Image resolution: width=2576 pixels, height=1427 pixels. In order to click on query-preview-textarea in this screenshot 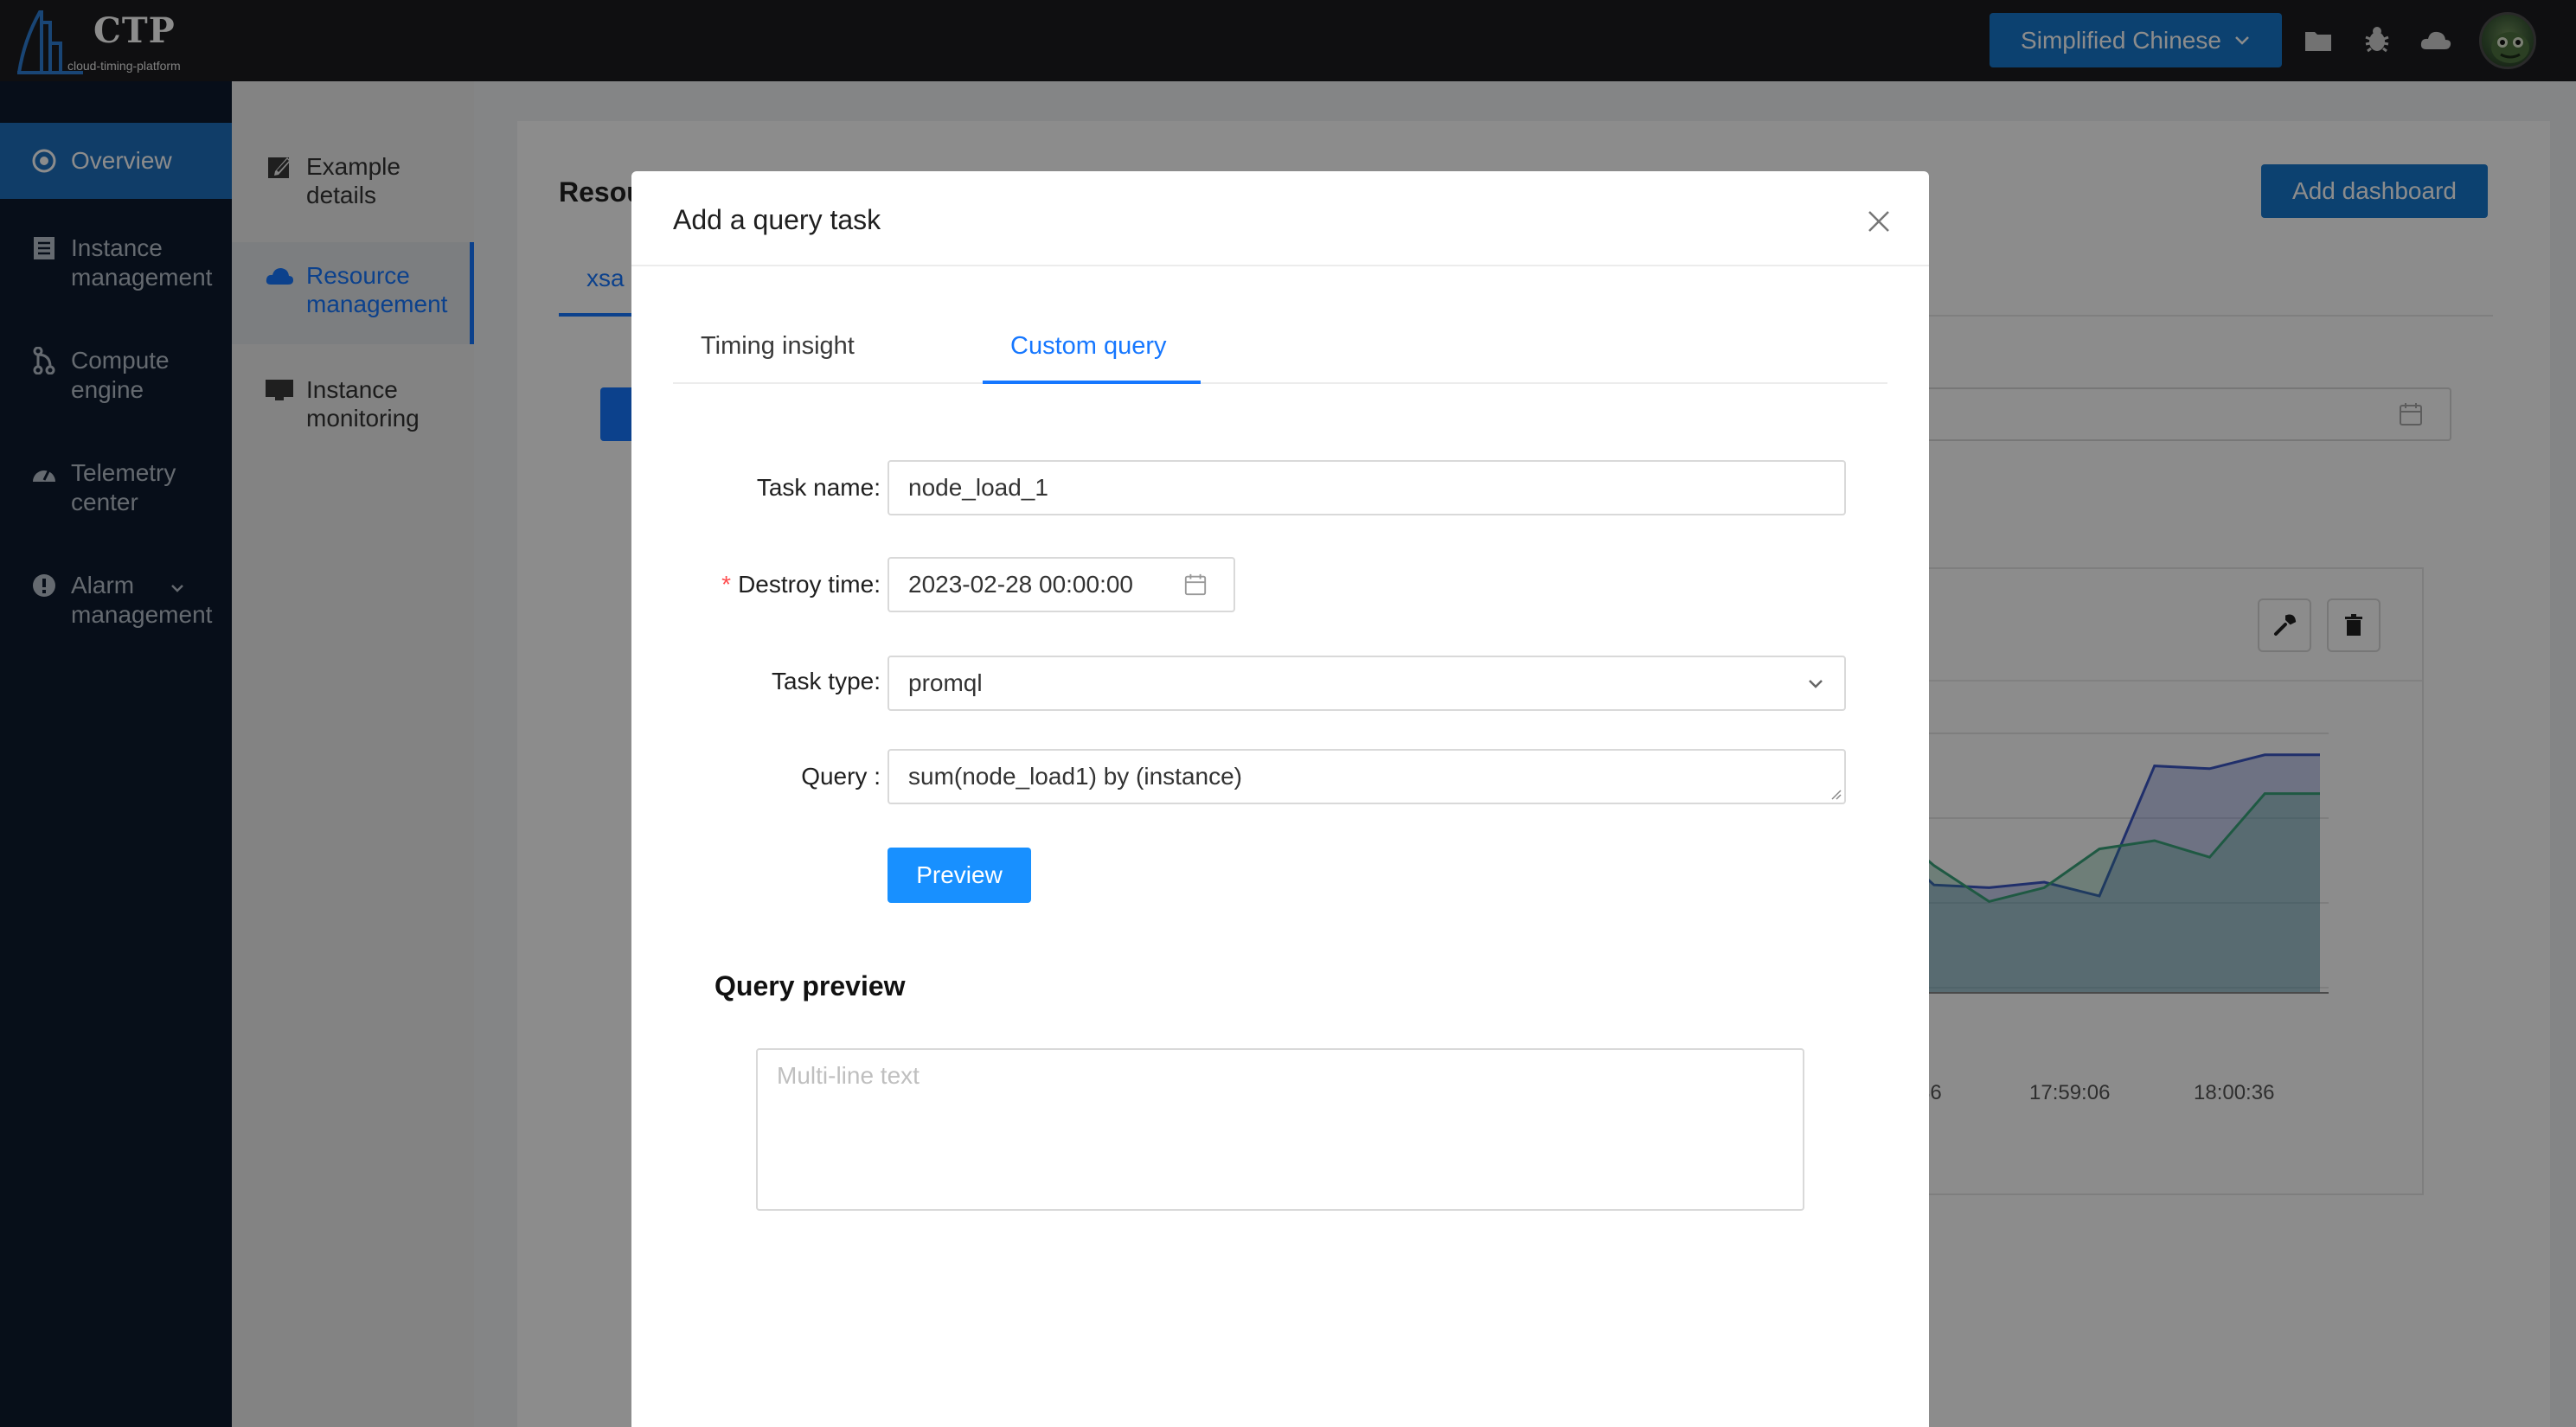, I will do `click(1280, 1129)`.